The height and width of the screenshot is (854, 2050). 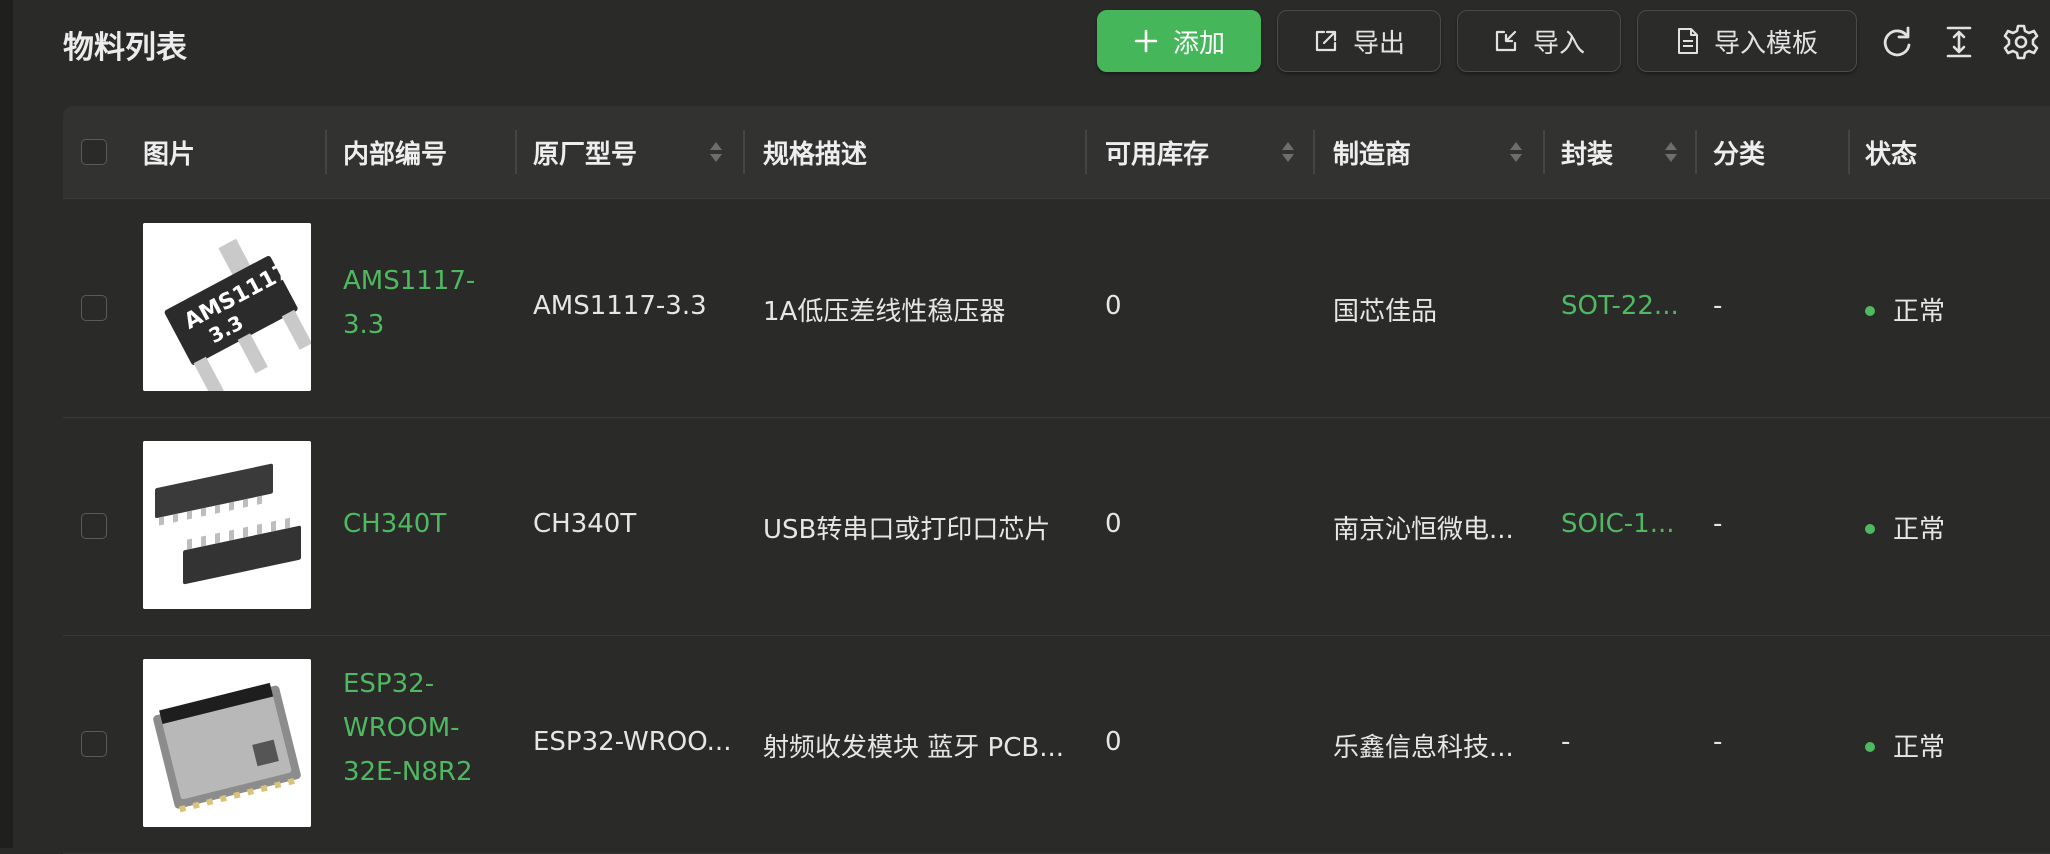 What do you see at coordinates (1739, 154) in the screenshot?
I see `column-header-category: 分类` at bounding box center [1739, 154].